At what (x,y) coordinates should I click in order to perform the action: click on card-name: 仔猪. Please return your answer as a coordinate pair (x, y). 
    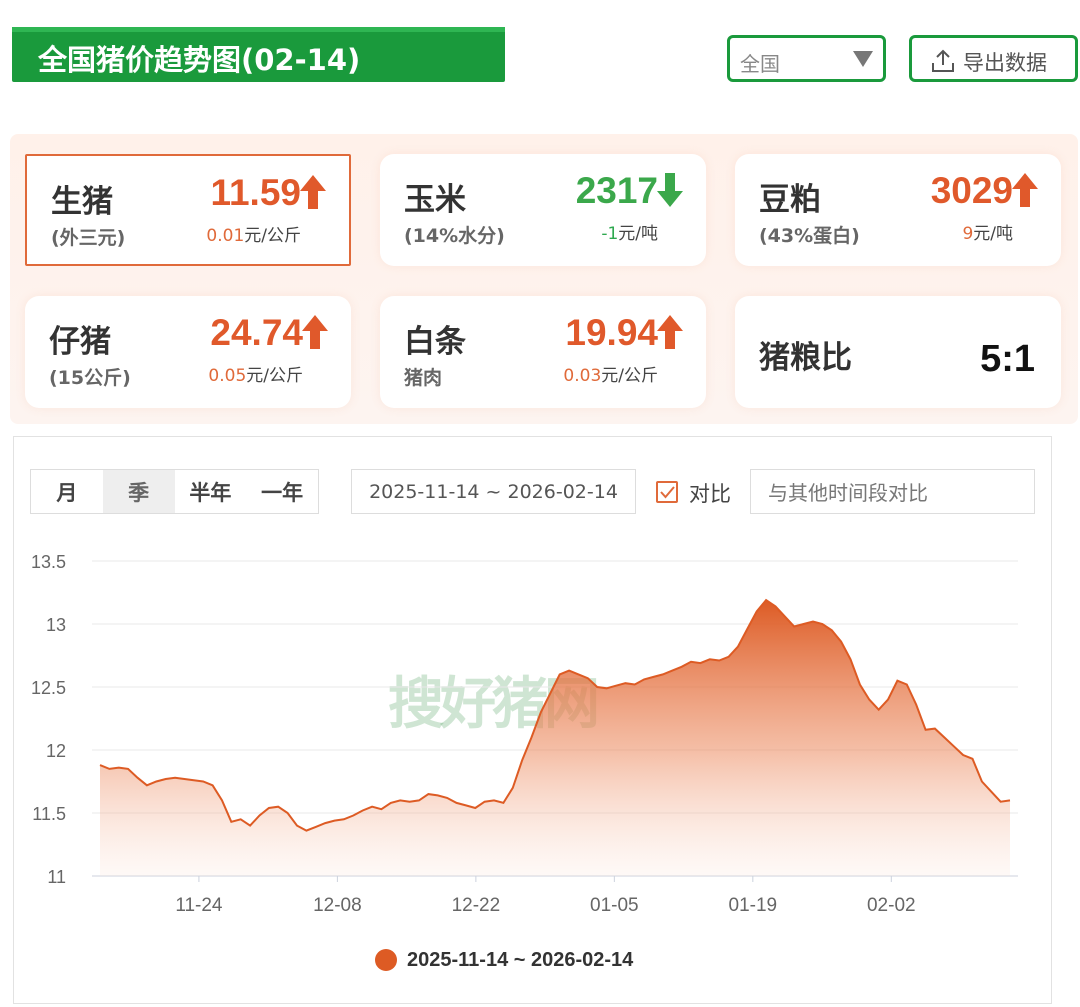
    Looking at the image, I should click on (80, 342).